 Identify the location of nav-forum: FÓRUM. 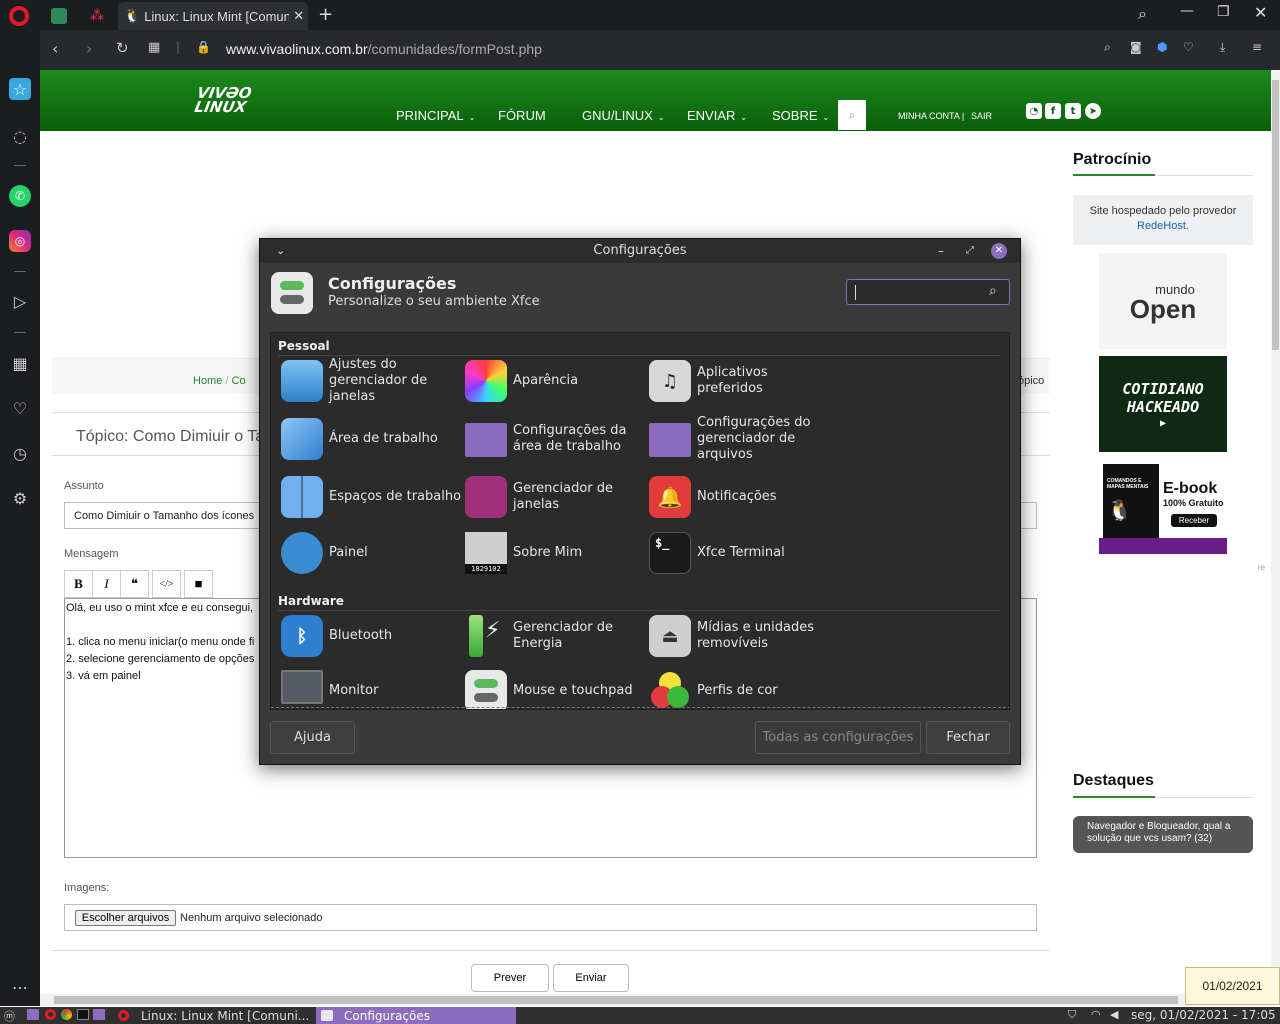
(522, 115).